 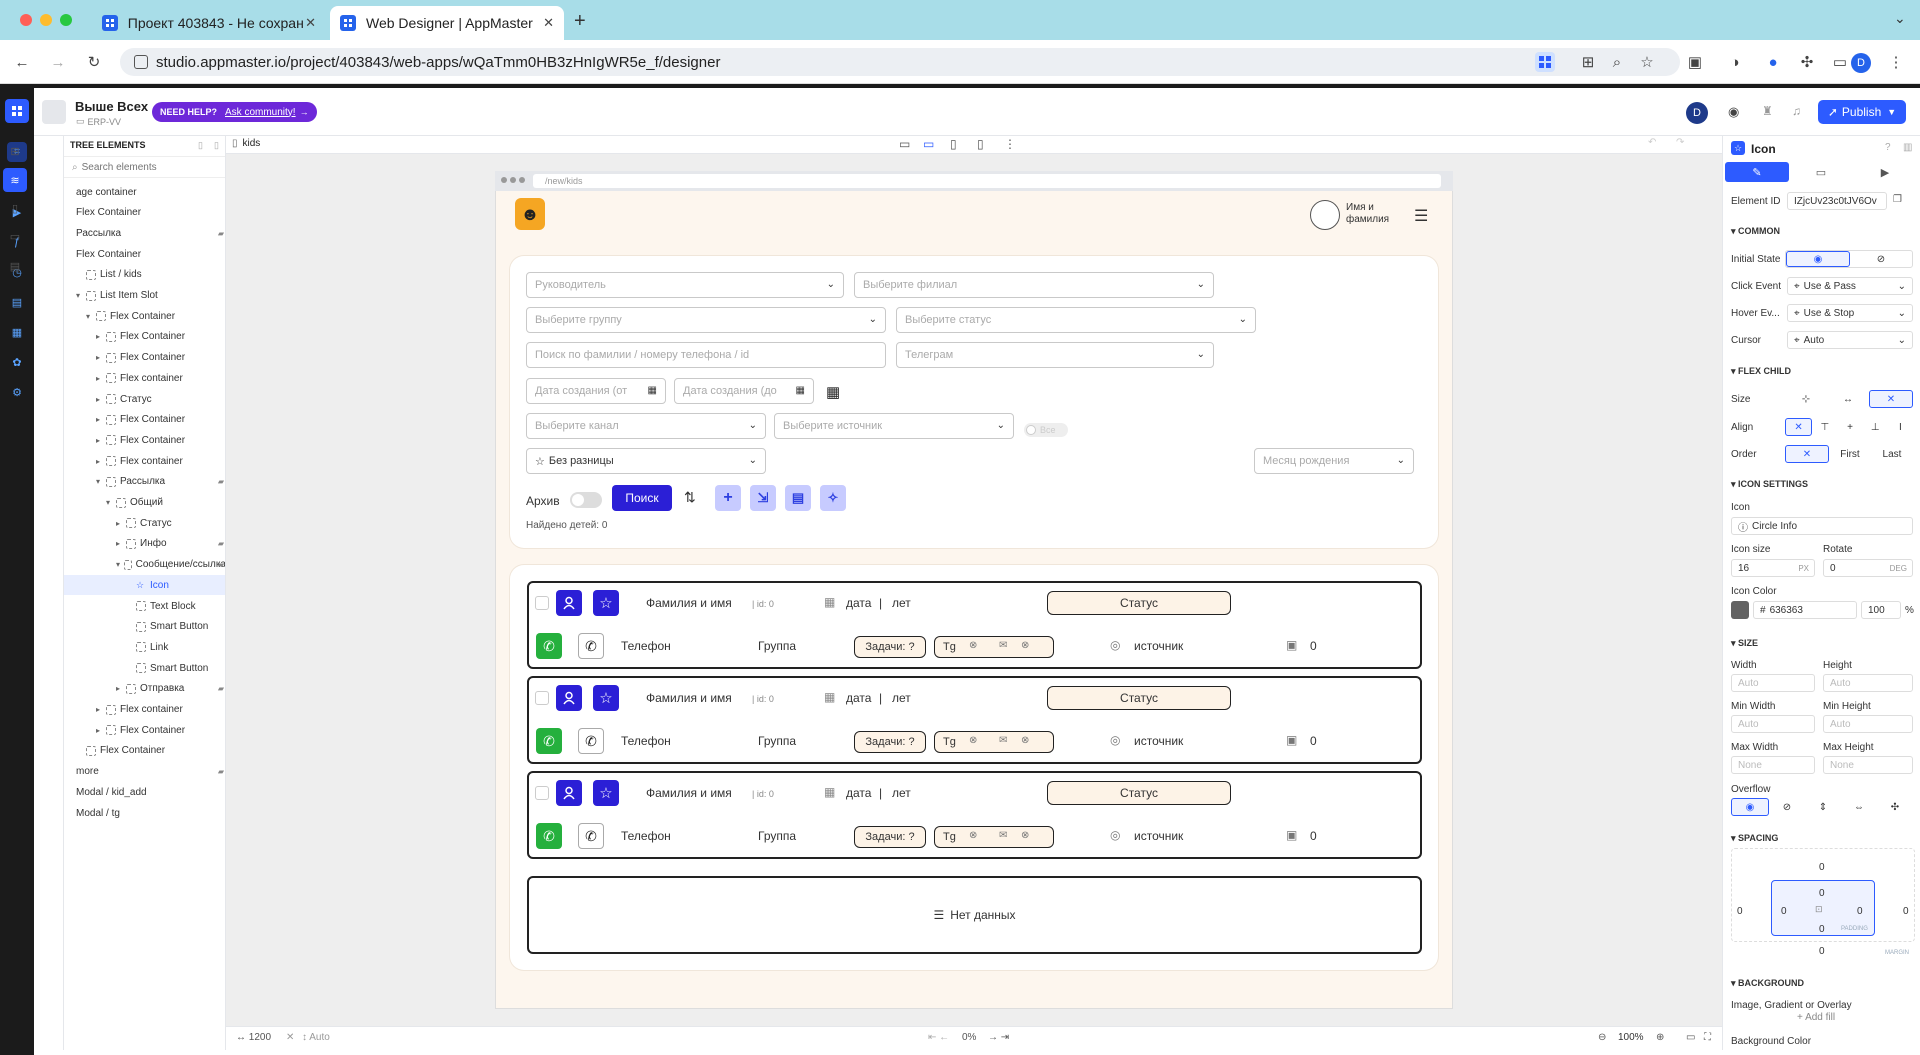 What do you see at coordinates (690, 497) in the screenshot?
I see `sort-arrows-icon: ⇅` at bounding box center [690, 497].